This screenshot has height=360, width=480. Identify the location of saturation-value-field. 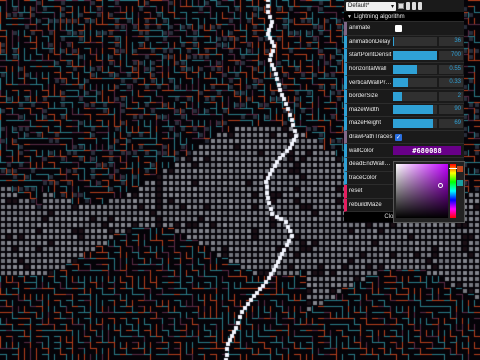
(422, 191).